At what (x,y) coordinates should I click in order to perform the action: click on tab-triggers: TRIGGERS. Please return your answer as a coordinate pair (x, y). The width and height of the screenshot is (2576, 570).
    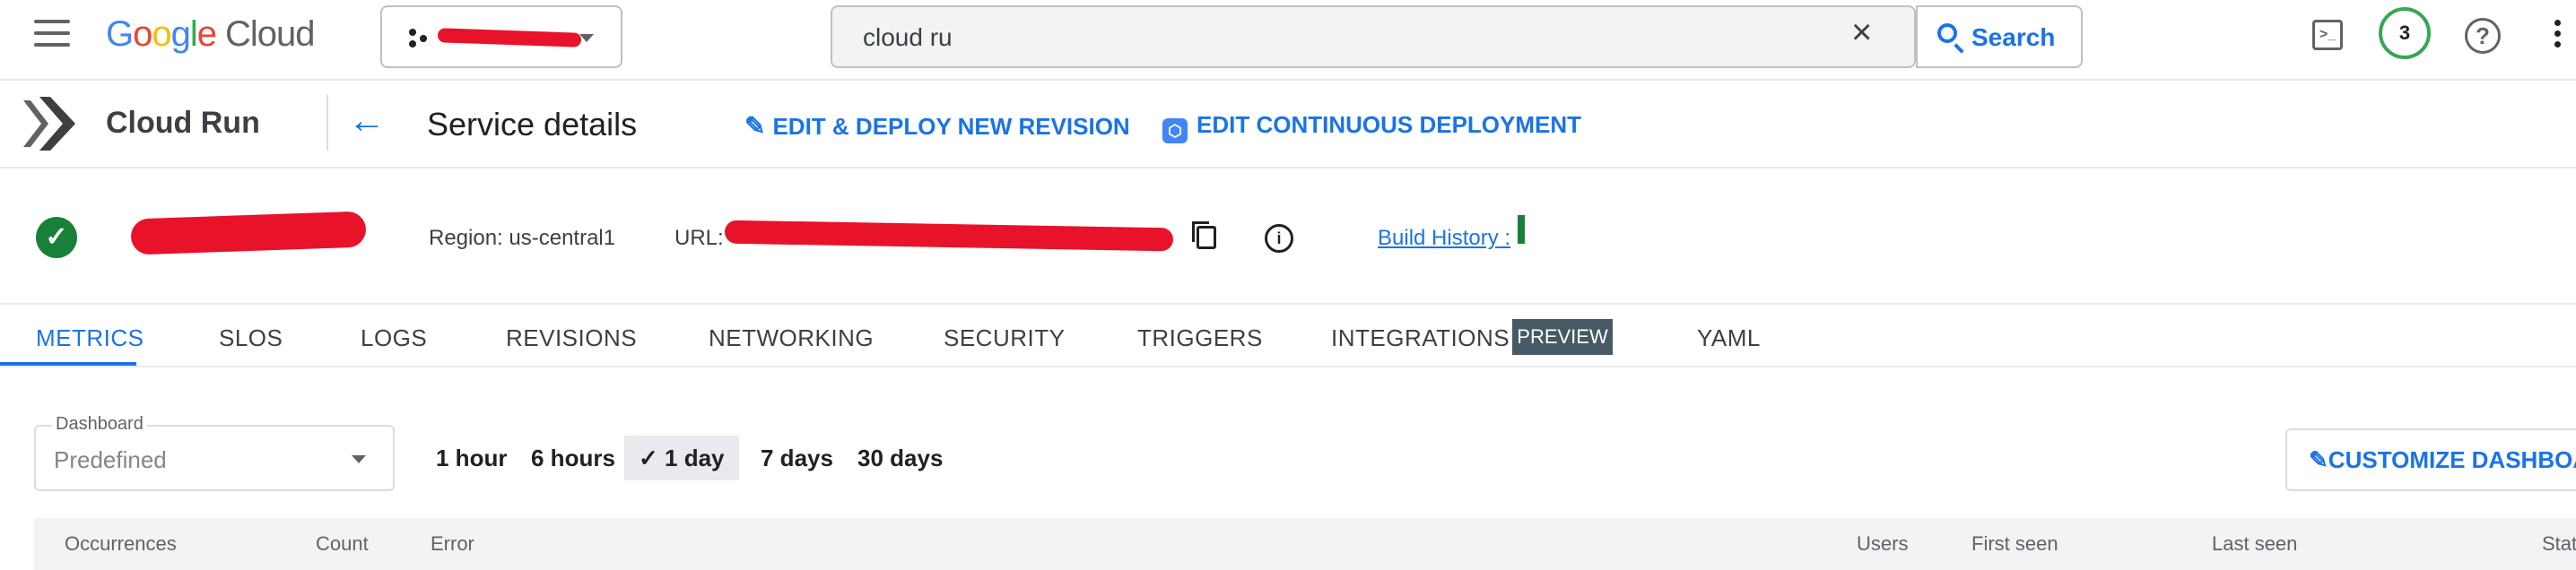
    Looking at the image, I should click on (1200, 338).